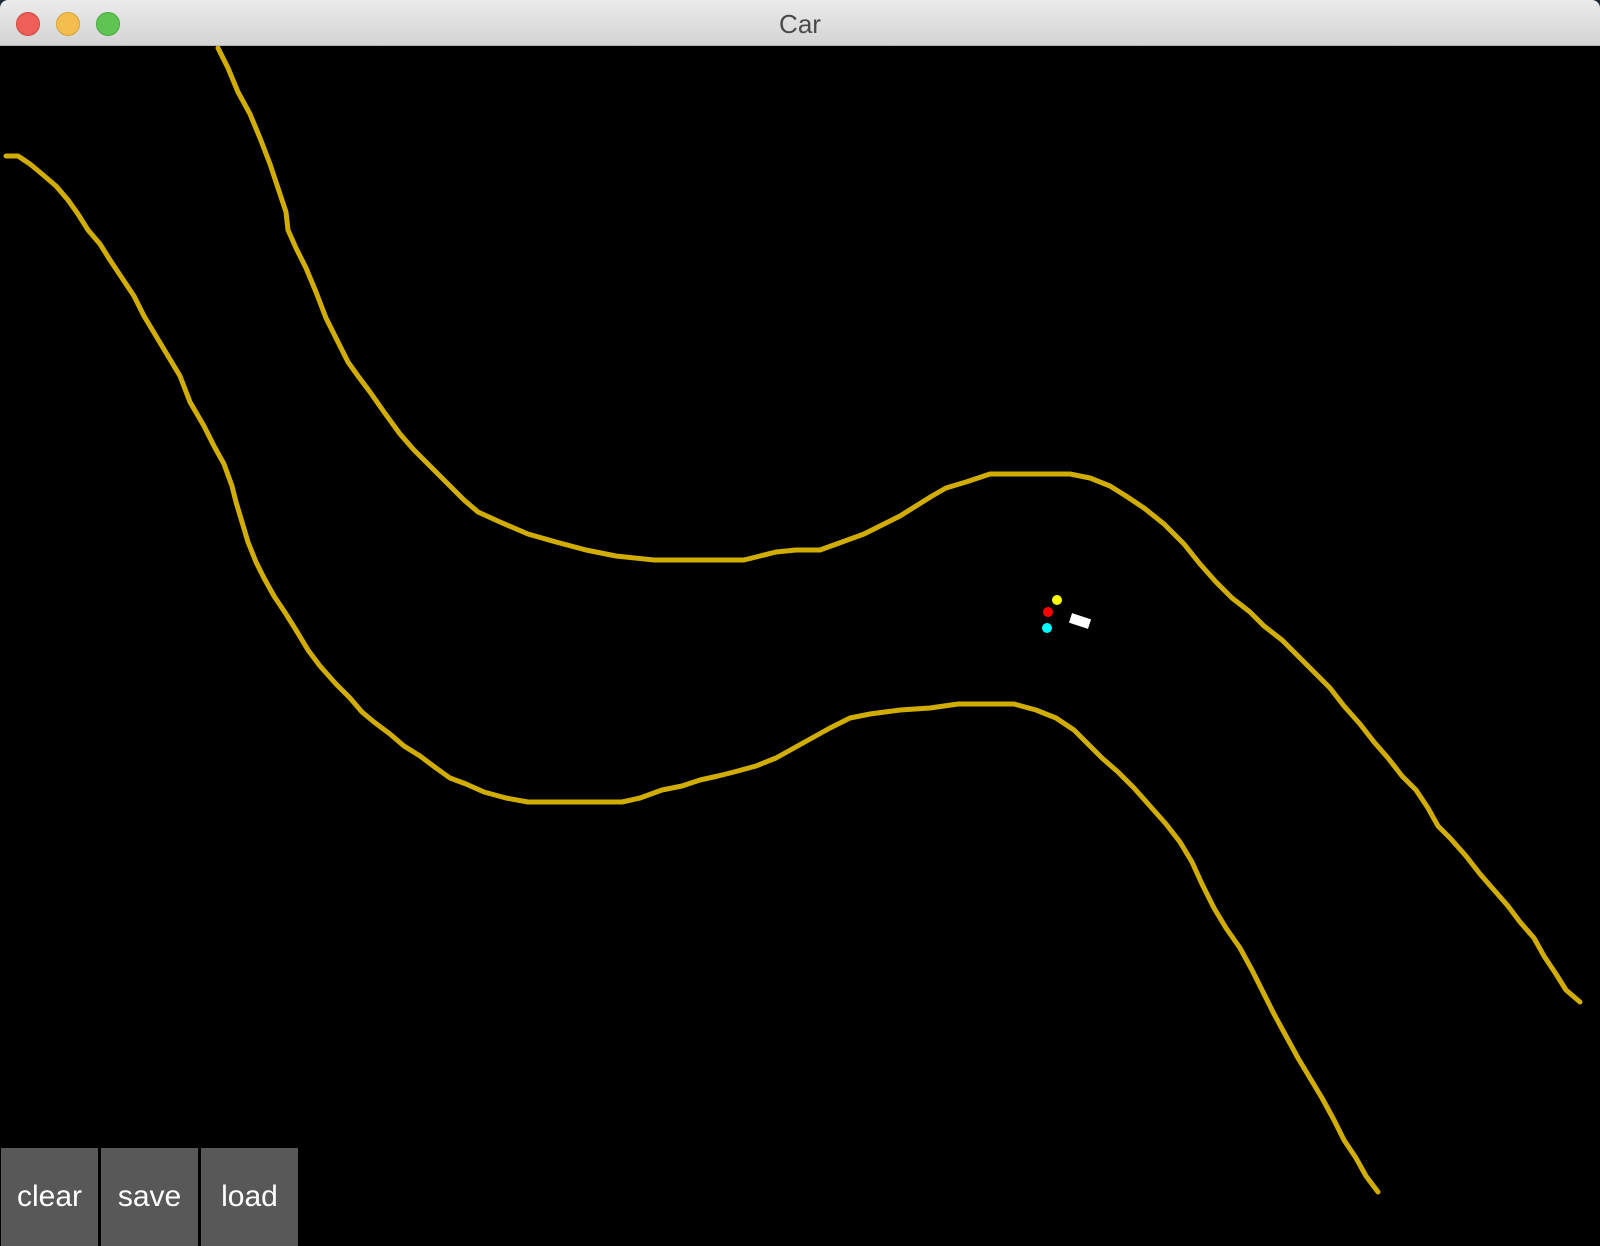 The image size is (1600, 1246). I want to click on title-bar: Car, so click(800, 23).